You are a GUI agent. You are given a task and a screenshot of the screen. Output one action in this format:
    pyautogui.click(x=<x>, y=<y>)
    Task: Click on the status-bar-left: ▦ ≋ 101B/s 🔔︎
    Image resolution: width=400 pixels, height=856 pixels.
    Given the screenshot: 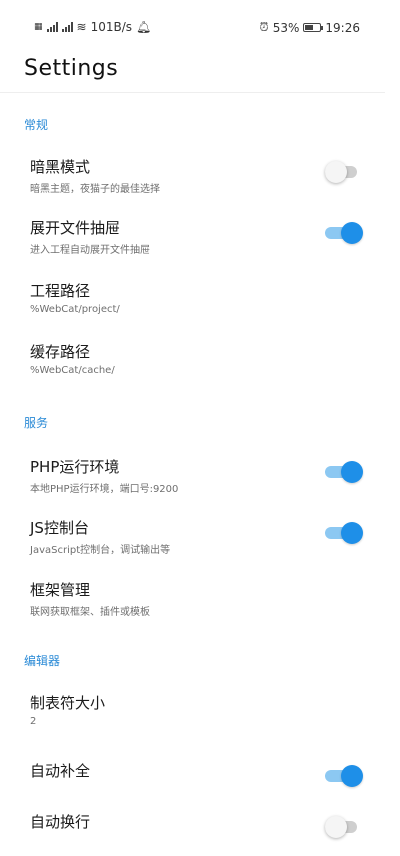 What is the action you would take?
    pyautogui.click(x=92, y=27)
    